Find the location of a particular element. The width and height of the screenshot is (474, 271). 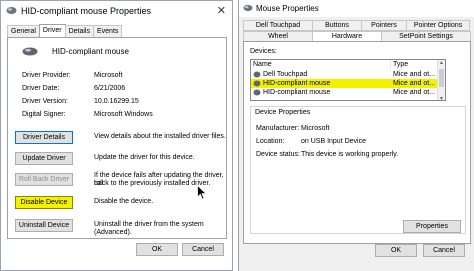

right-ok-button: OK is located at coordinates (396, 250).